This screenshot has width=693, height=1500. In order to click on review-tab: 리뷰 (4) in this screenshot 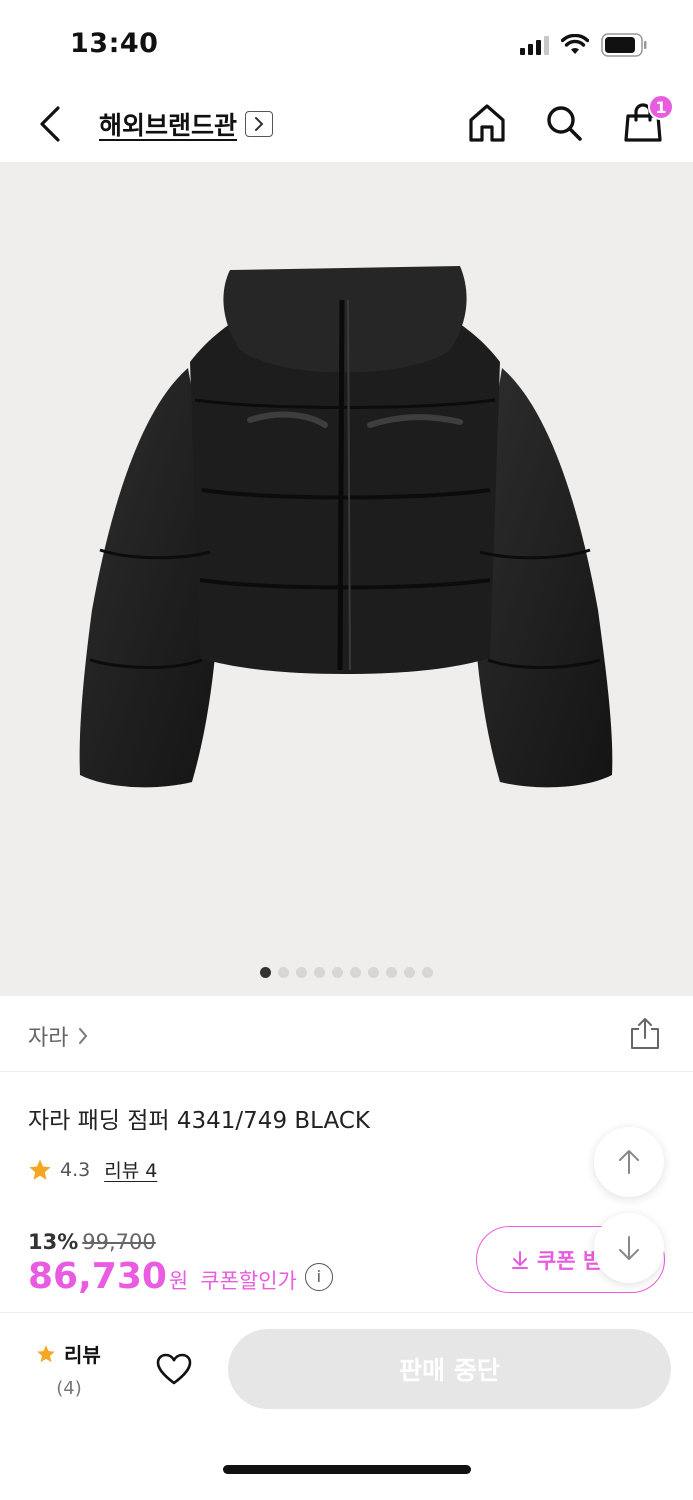, I will do `click(72, 1369)`.